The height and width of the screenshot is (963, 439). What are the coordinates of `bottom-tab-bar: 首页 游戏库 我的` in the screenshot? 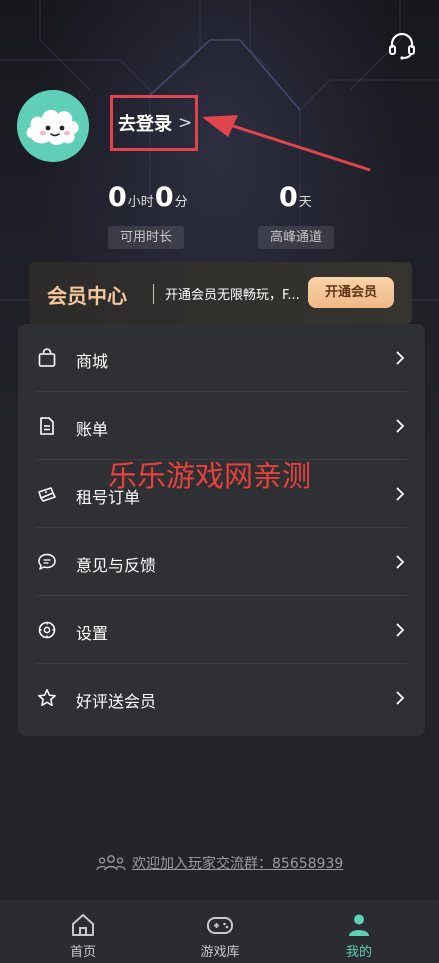 It's located at (219, 931).